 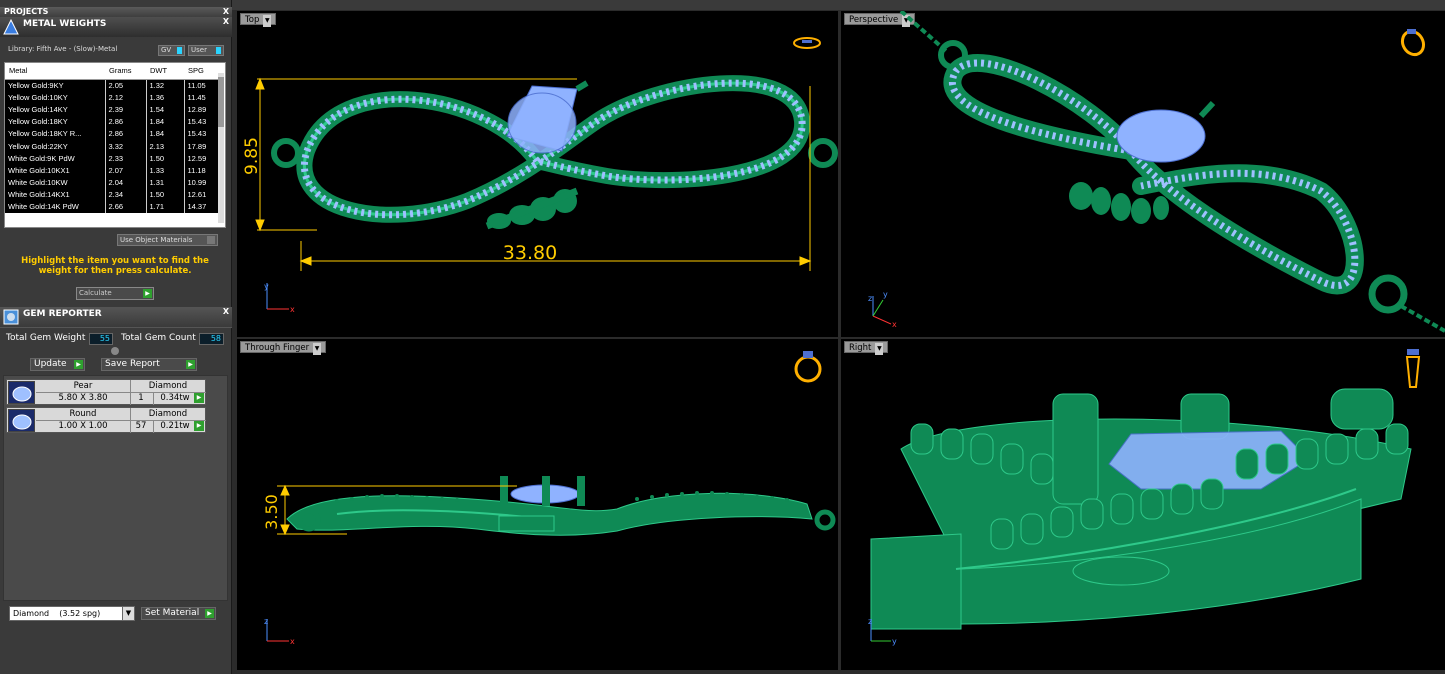 I want to click on metal-weights-title: METAL WEIGHTS, so click(x=65, y=24).